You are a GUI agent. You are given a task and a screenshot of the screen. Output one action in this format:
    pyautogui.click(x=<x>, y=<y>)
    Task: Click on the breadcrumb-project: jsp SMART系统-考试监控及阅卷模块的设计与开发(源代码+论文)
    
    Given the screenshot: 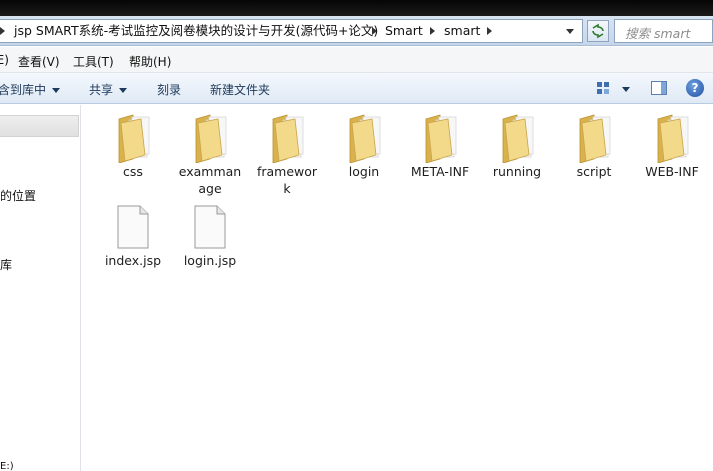 What is the action you would take?
    pyautogui.click(x=196, y=31)
    